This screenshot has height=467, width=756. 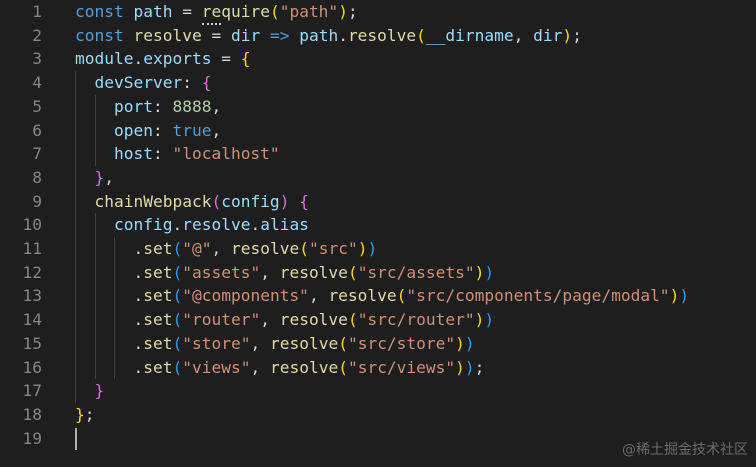 What do you see at coordinates (211, 22) in the screenshot?
I see `hint-underline` at bounding box center [211, 22].